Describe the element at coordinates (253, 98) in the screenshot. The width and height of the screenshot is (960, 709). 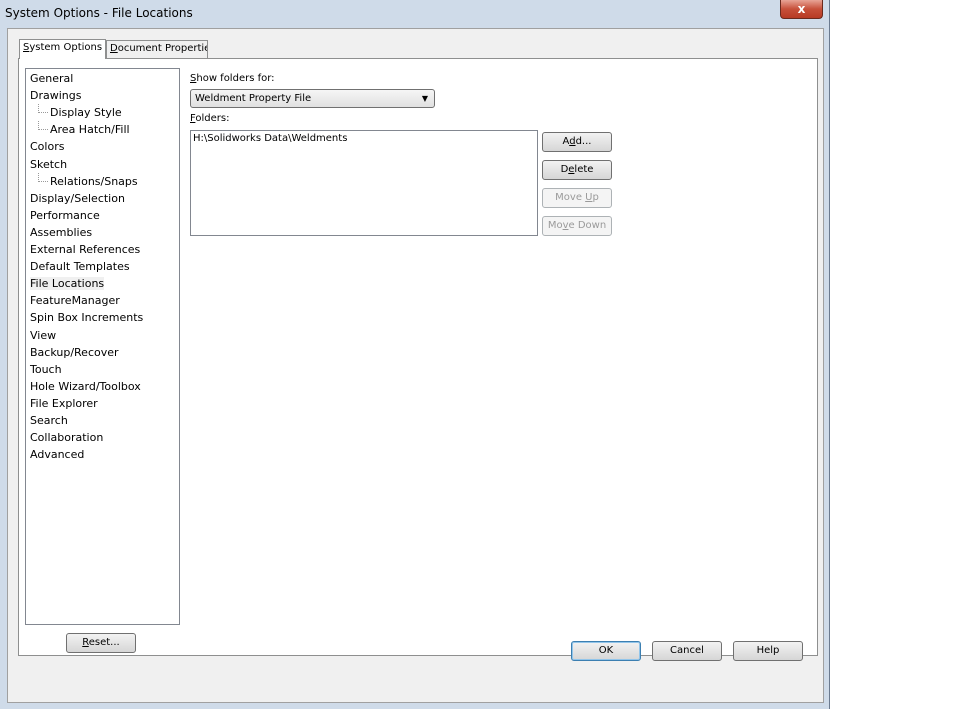
I see `show-folders-value: Weldment Property File` at that location.